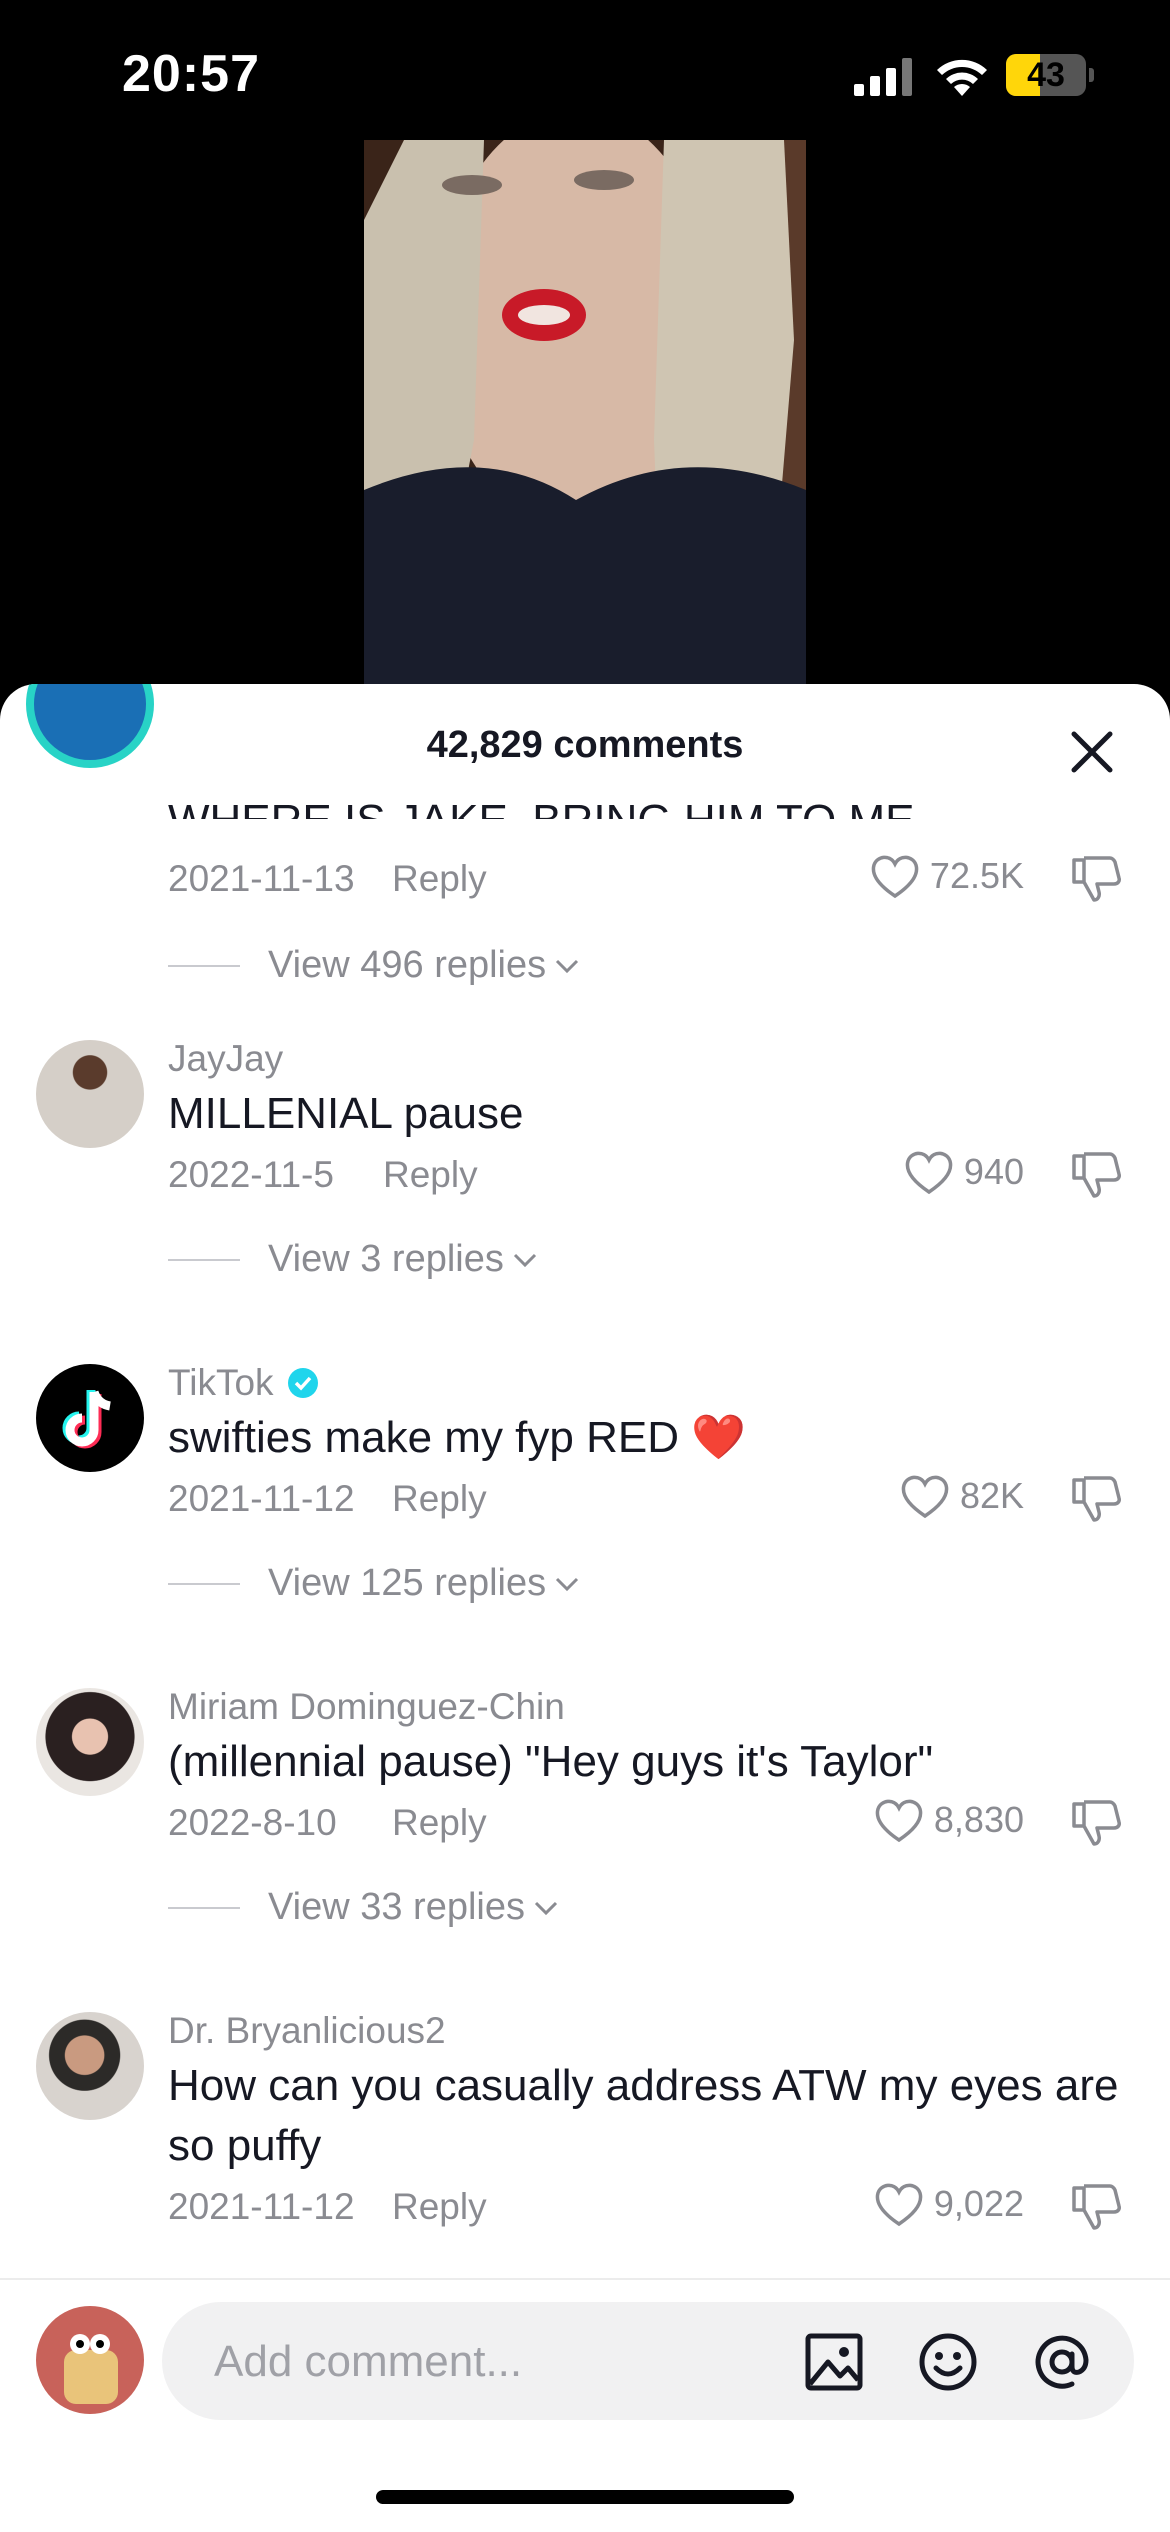 The height and width of the screenshot is (2532, 1170). I want to click on view-replies-button: View 125 replies, so click(375, 1583).